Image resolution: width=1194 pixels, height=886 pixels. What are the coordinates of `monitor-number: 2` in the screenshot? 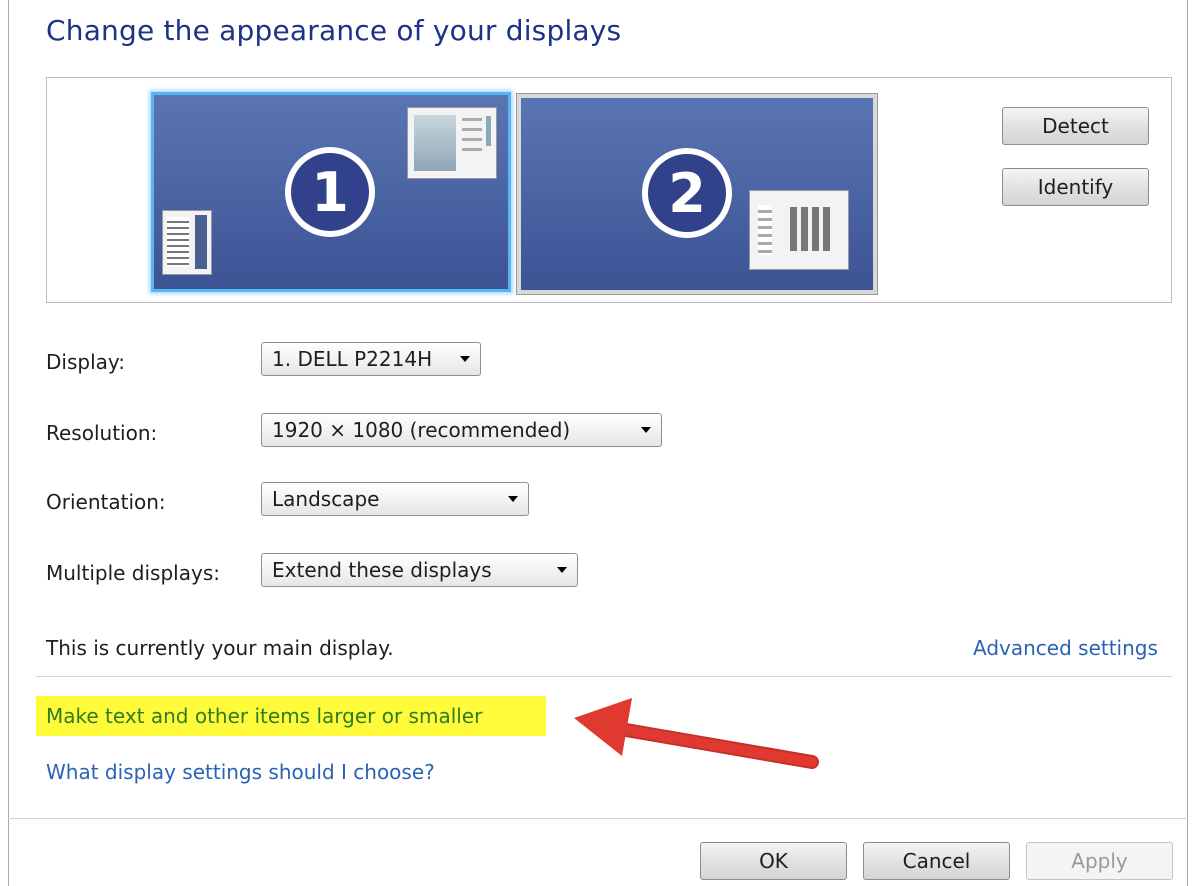 It's located at (687, 193).